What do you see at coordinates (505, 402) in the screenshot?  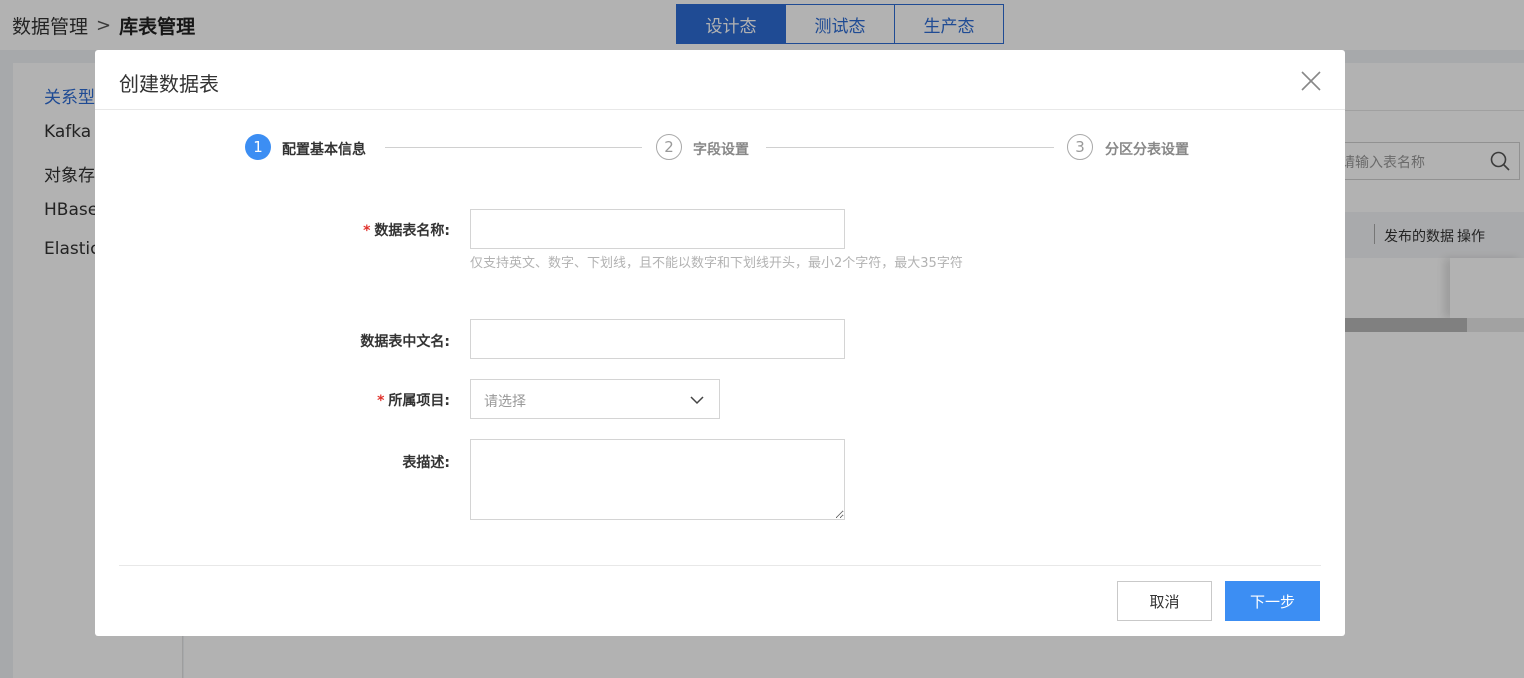 I see `project-select-placeholder: 请选择` at bounding box center [505, 402].